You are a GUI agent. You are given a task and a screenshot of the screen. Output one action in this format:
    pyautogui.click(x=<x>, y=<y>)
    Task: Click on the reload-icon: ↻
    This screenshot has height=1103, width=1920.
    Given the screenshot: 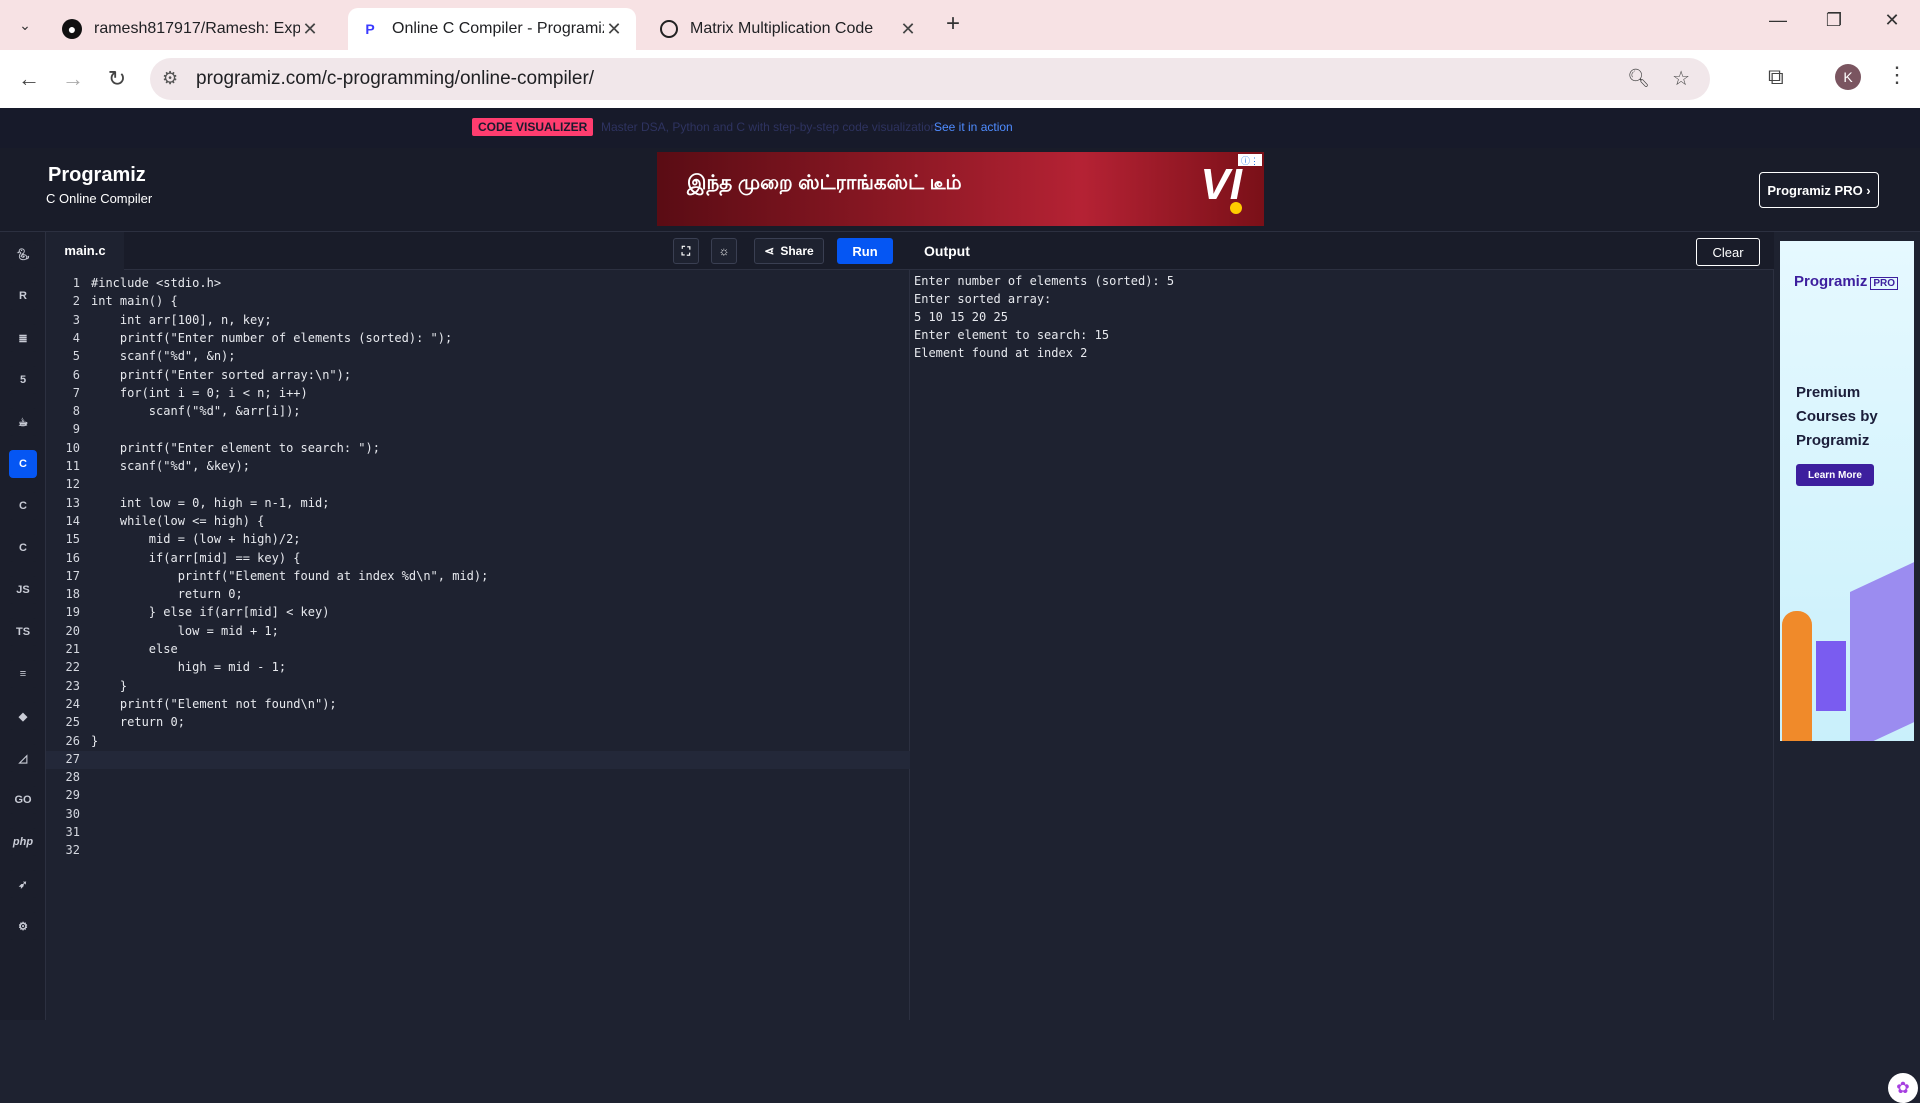 What is the action you would take?
    pyautogui.click(x=117, y=79)
    